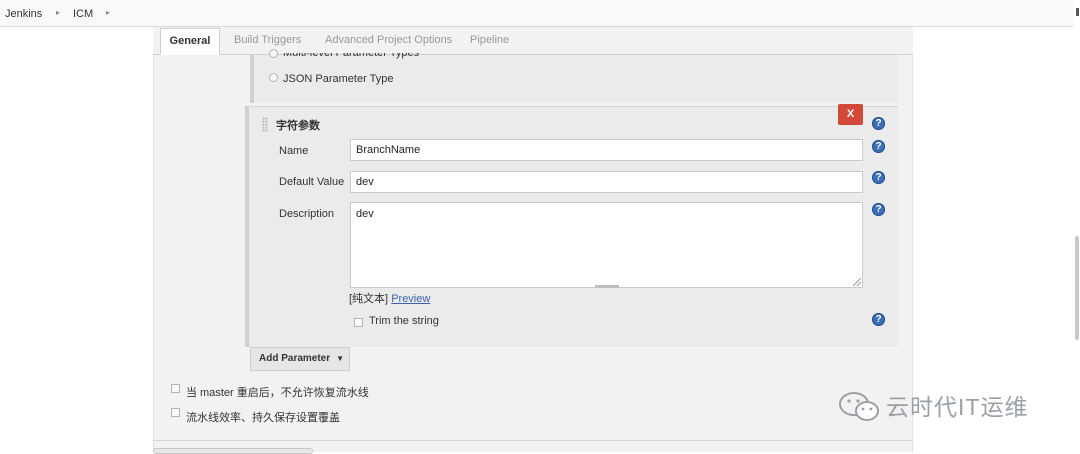 This screenshot has width=1080, height=454. Describe the element at coordinates (233, 451) in the screenshot. I see `save-button-partial` at that location.